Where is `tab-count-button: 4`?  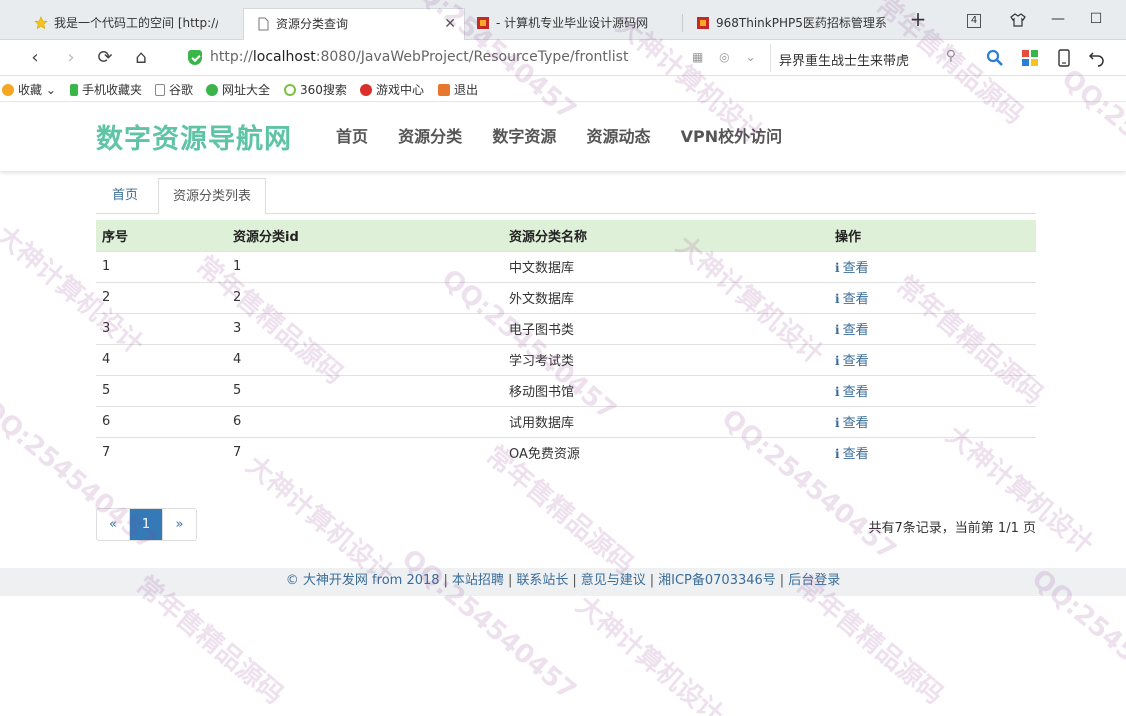 tab-count-button: 4 is located at coordinates (974, 20).